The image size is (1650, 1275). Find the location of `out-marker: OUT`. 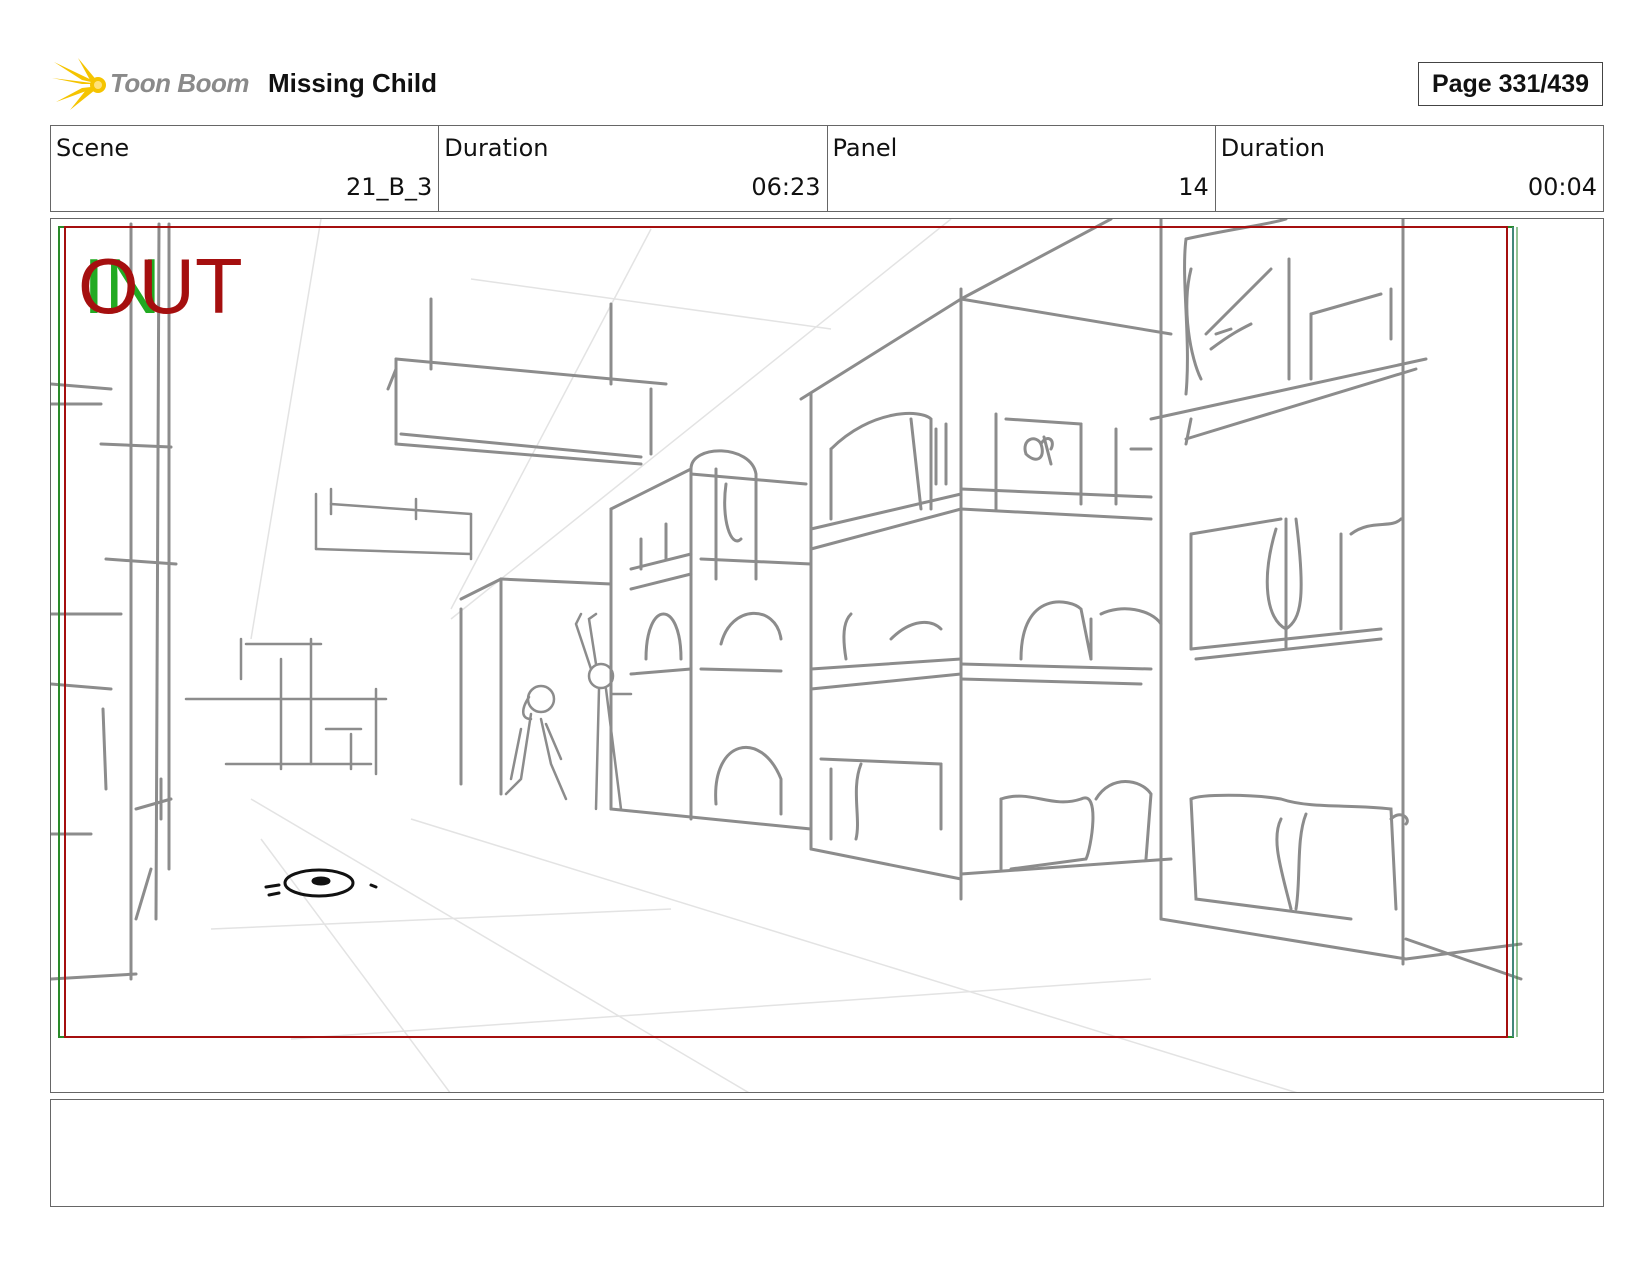

out-marker: OUT is located at coordinates (160, 286).